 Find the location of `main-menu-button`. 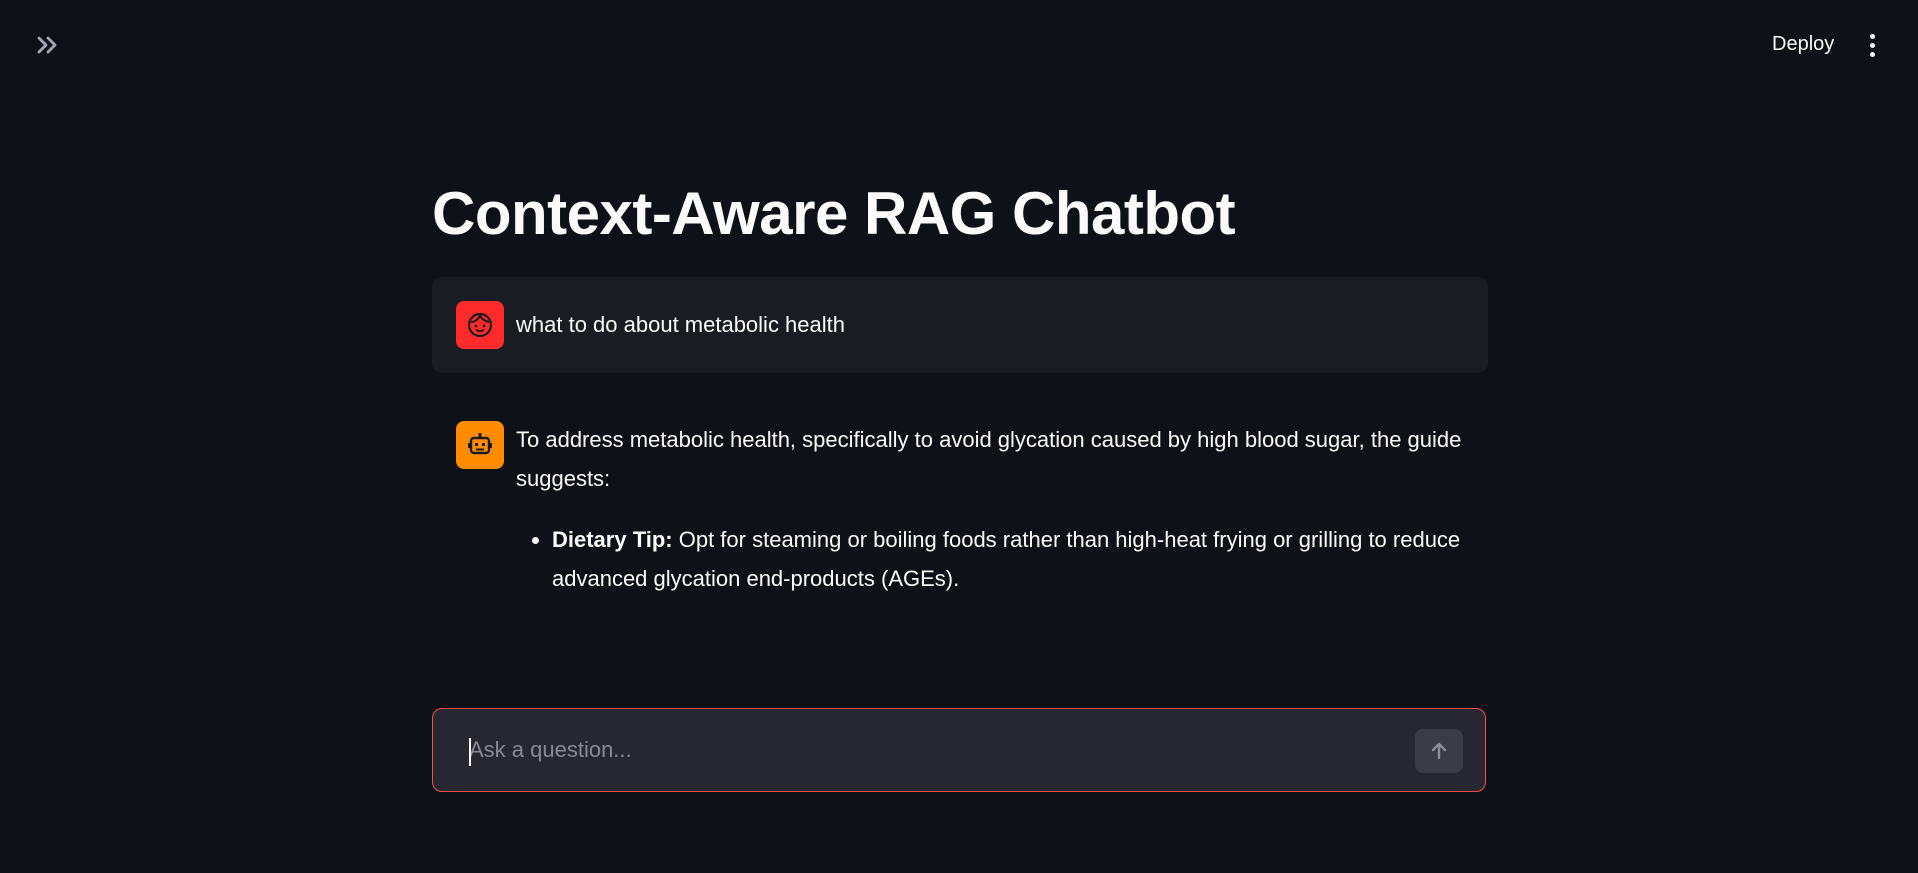

main-menu-button is located at coordinates (1872, 45).